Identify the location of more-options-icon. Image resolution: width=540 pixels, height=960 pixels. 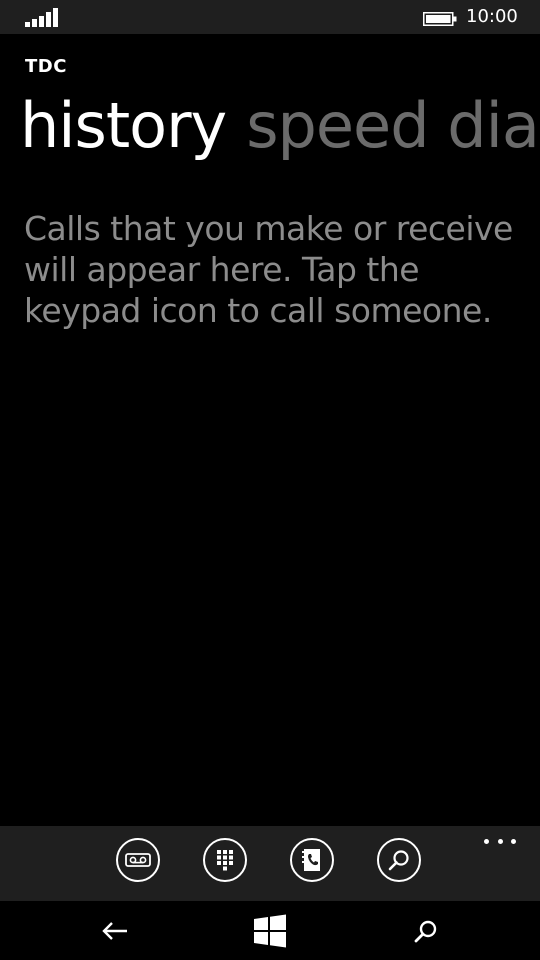
(500, 841).